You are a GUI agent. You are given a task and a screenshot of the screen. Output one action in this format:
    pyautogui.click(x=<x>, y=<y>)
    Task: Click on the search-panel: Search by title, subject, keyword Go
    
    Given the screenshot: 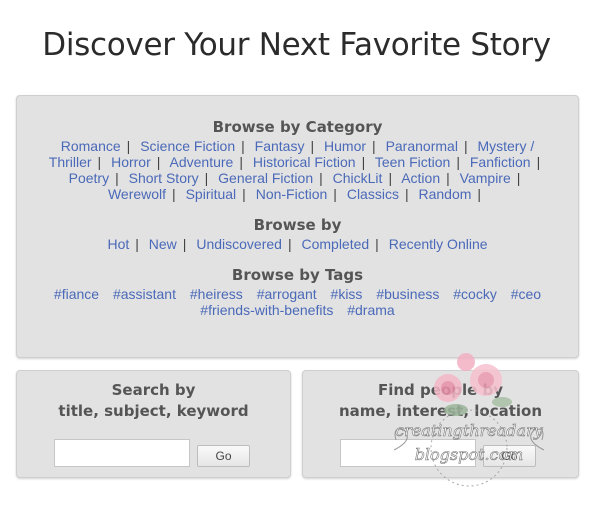 What is the action you would take?
    pyautogui.click(x=153, y=424)
    